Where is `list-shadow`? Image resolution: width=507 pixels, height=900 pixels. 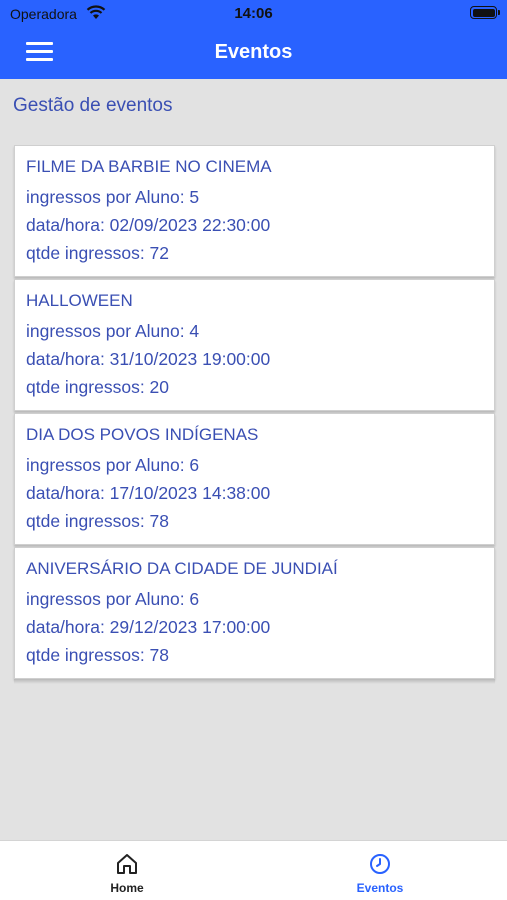
list-shadow is located at coordinates (254, 681).